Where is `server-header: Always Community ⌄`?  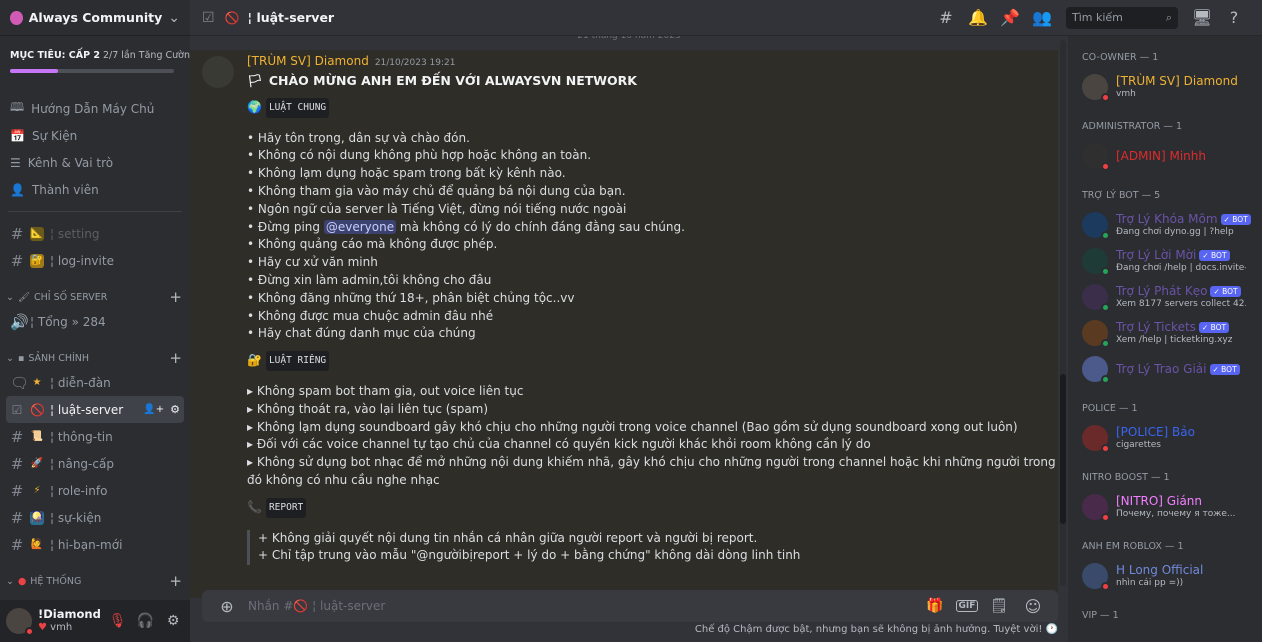
server-header: Always Community ⌄ is located at coordinates (95, 18).